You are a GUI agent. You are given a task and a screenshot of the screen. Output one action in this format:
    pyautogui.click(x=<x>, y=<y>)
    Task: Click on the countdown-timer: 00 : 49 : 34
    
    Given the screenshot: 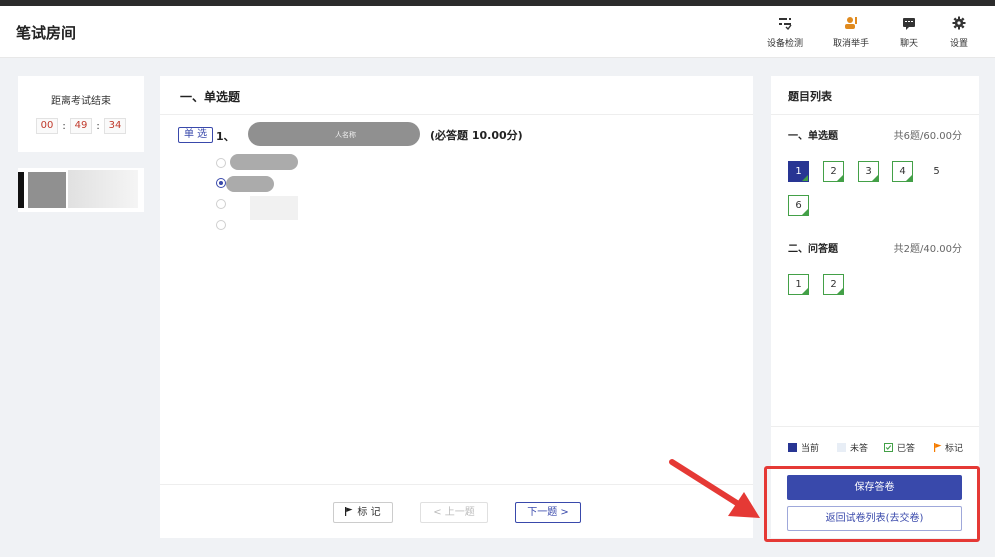 What is the action you would take?
    pyautogui.click(x=81, y=126)
    